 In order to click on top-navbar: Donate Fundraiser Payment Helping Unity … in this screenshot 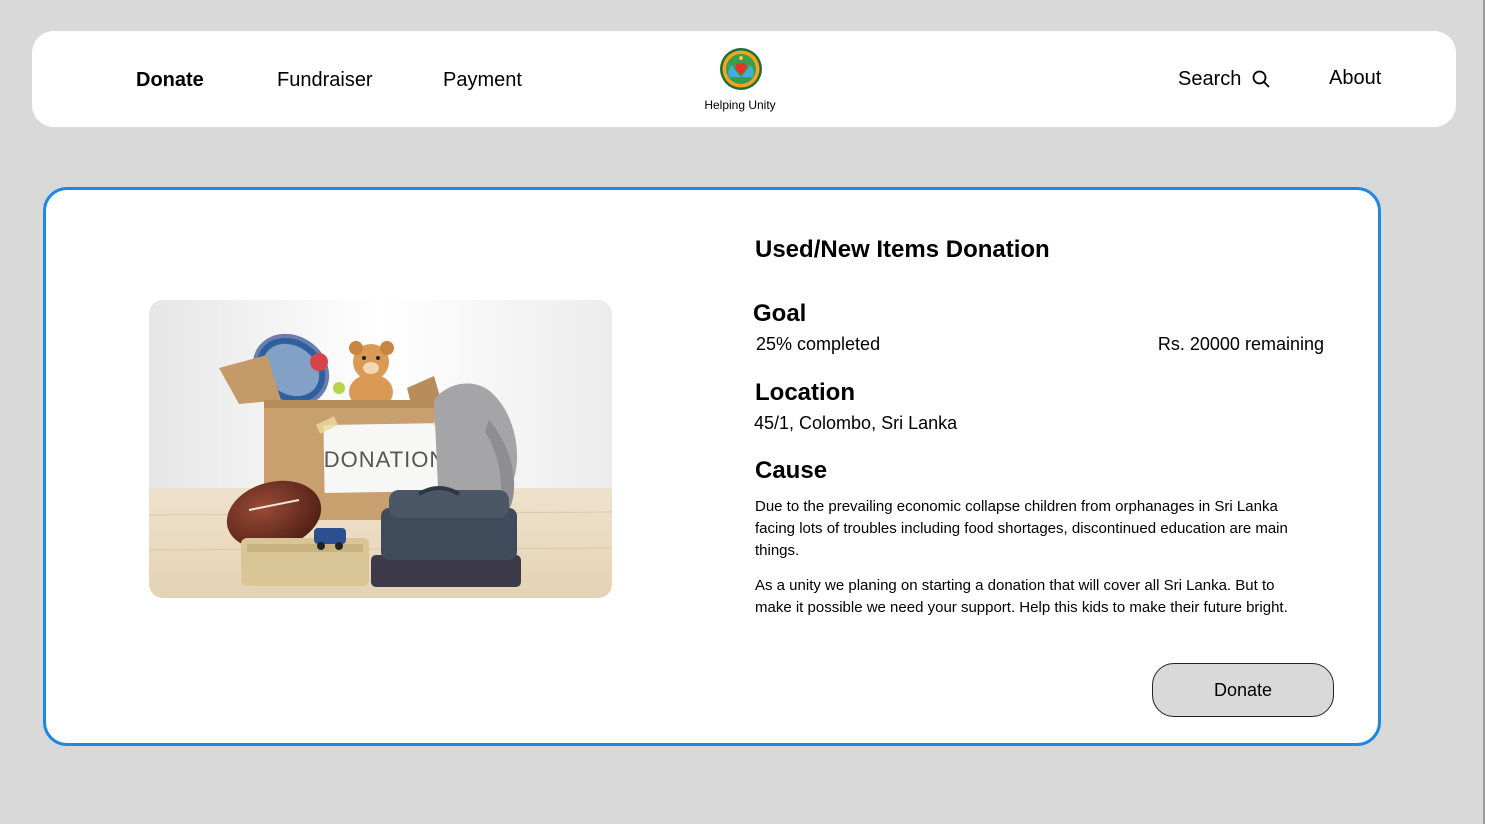, I will do `click(744, 79)`.